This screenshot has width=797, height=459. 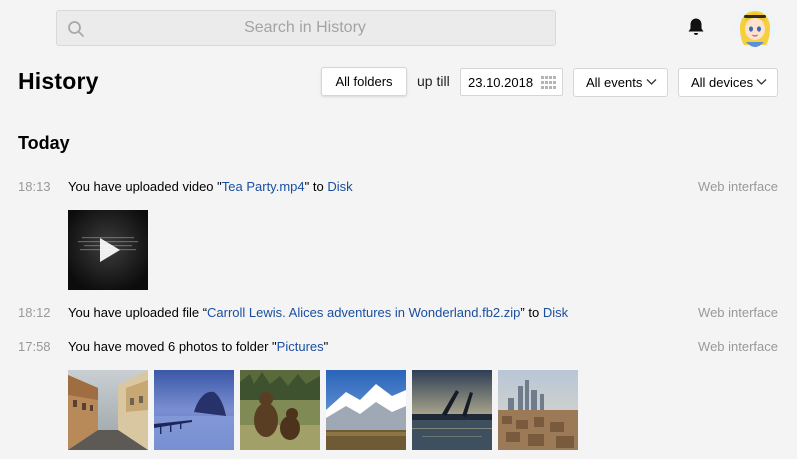 What do you see at coordinates (76, 29) in the screenshot?
I see `search-icon` at bounding box center [76, 29].